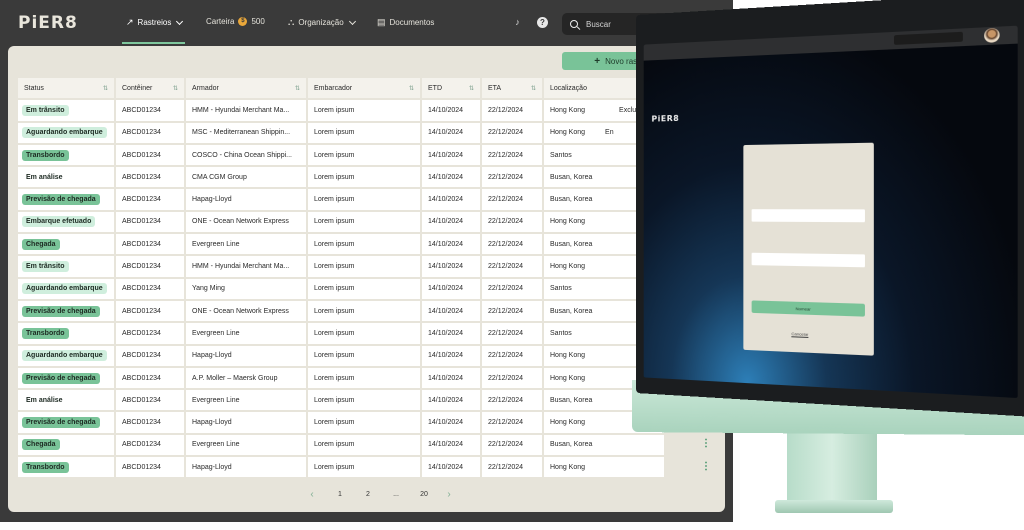 This screenshot has height=530, width=1024. I want to click on status-badge: Aguardando embarque, so click(64, 288).